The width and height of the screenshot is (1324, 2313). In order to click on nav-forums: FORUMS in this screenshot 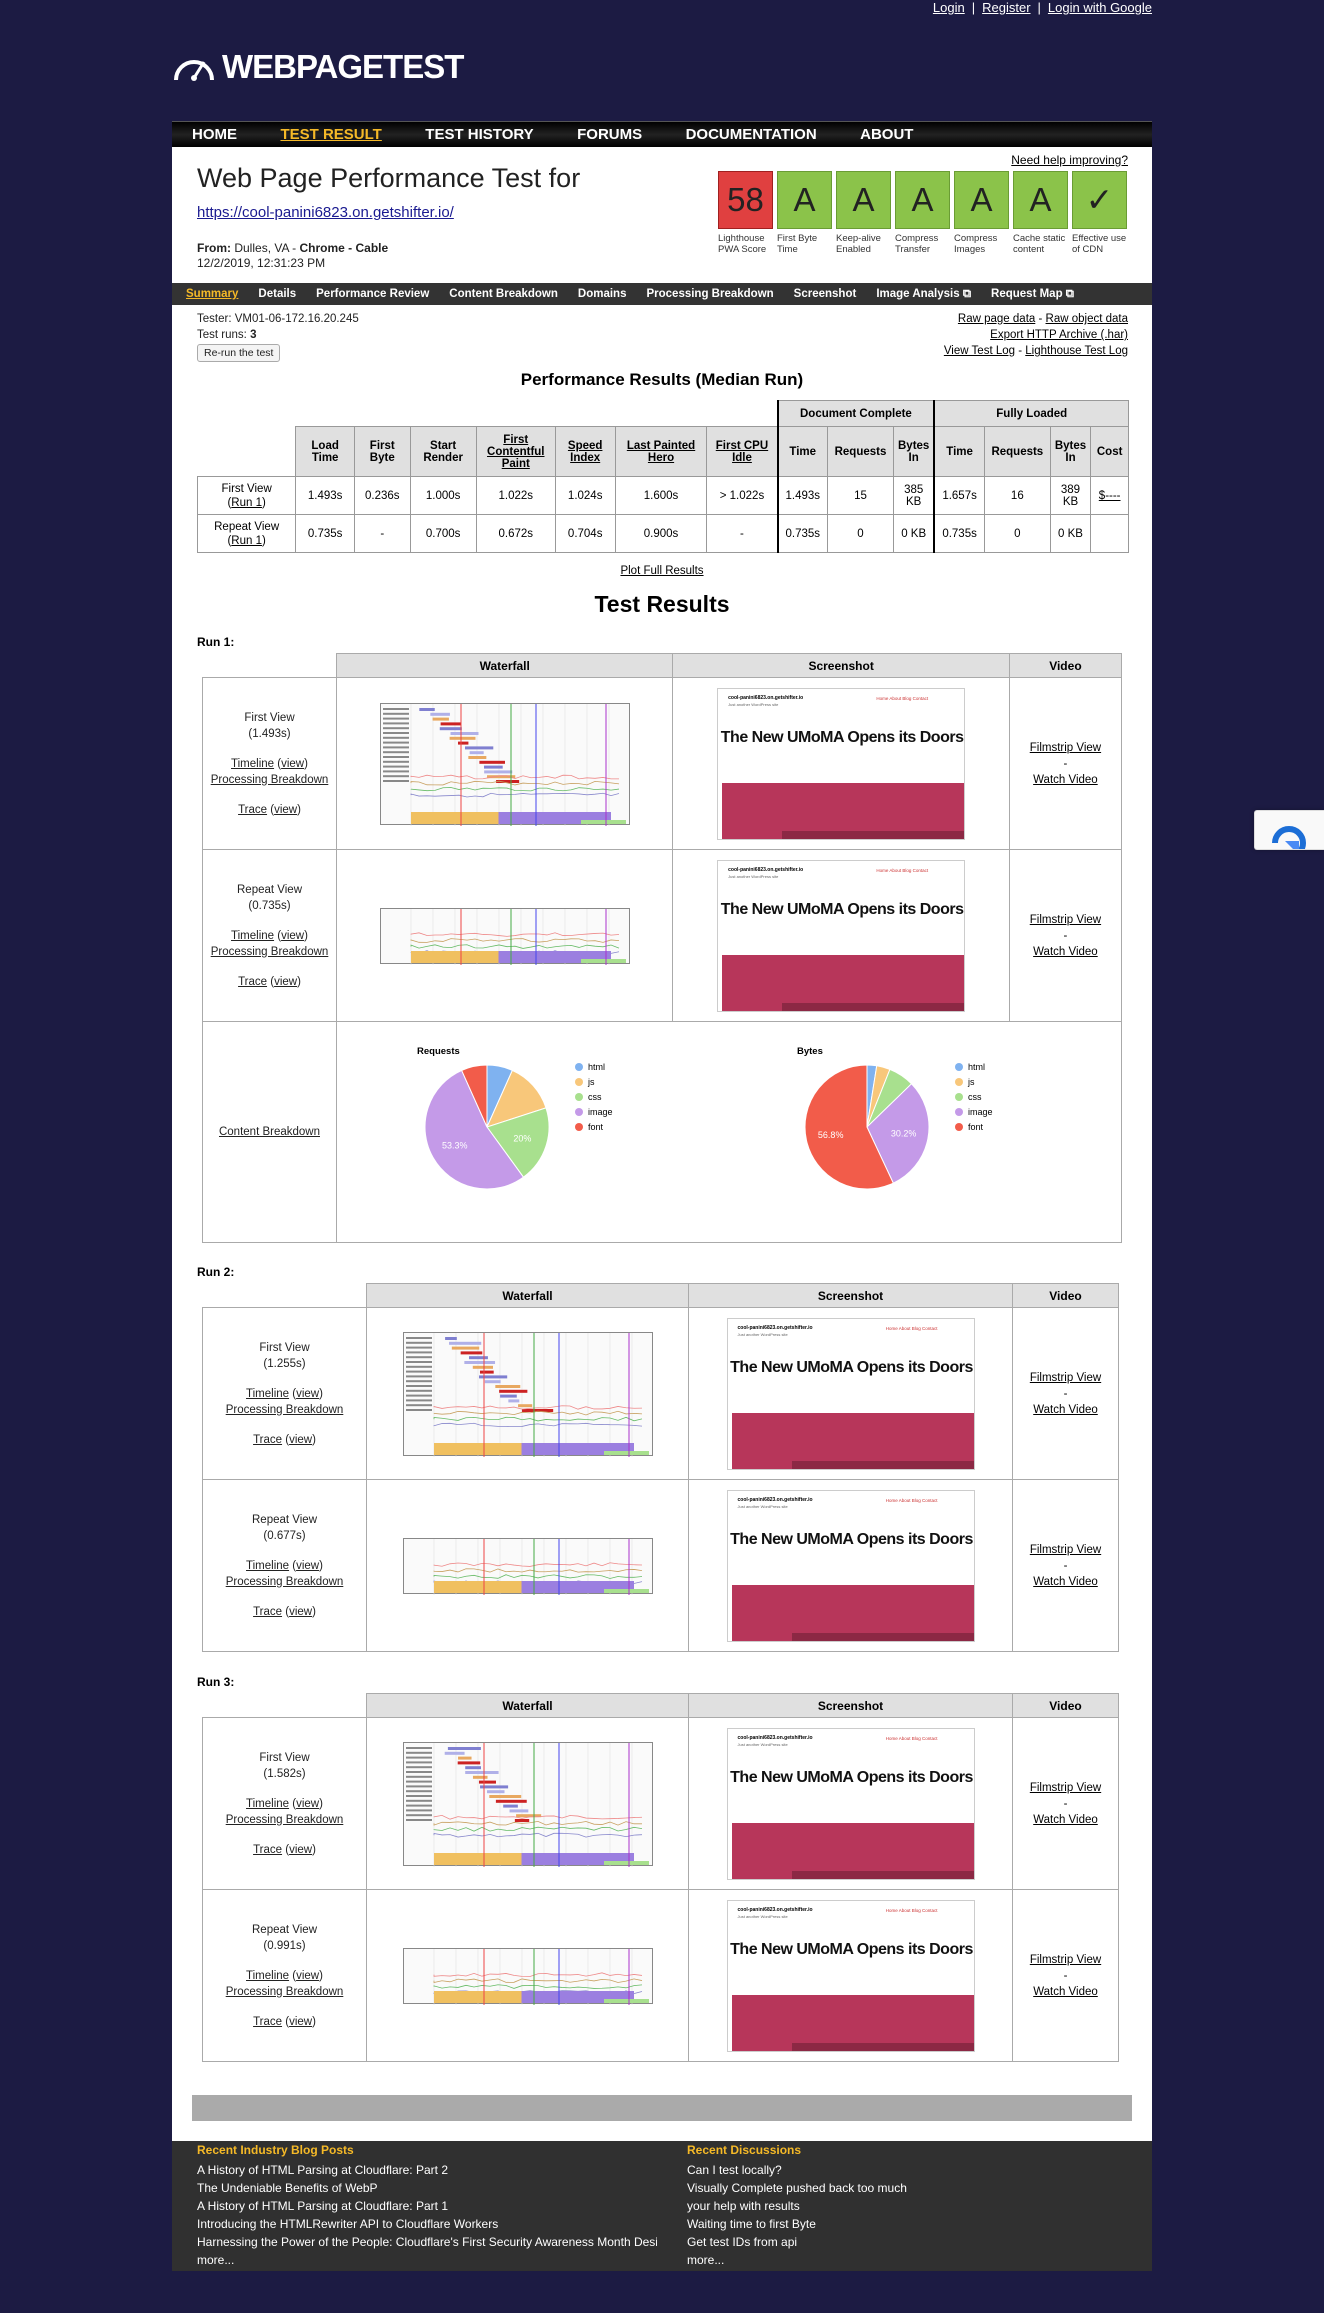, I will do `click(609, 135)`.